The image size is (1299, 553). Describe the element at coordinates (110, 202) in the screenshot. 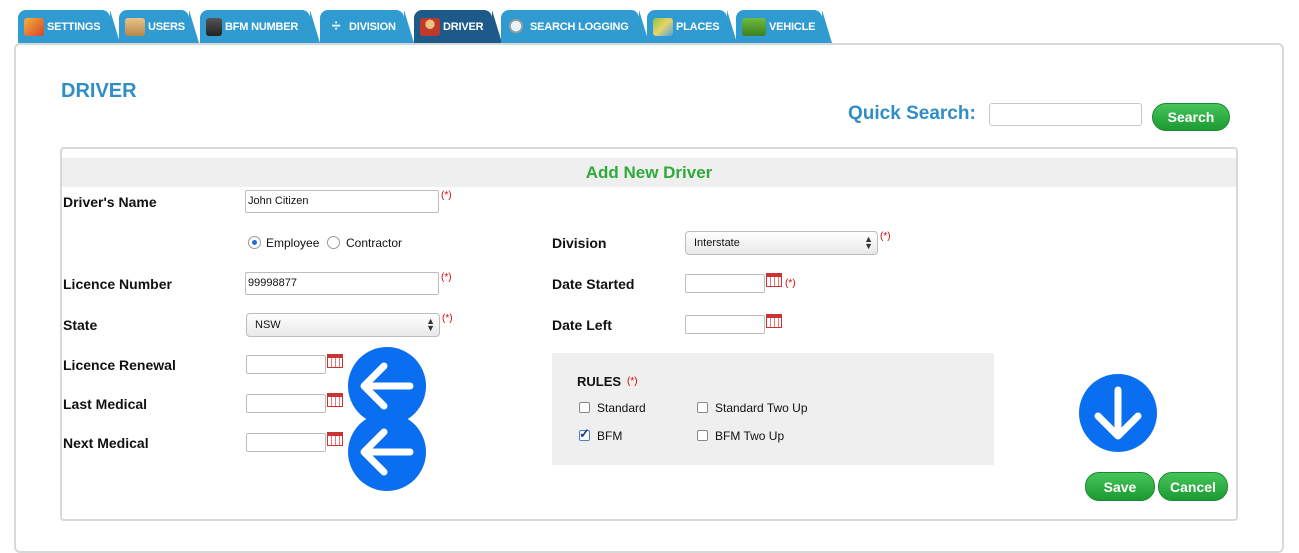

I see `drivers-name-label: Driver's Name` at that location.